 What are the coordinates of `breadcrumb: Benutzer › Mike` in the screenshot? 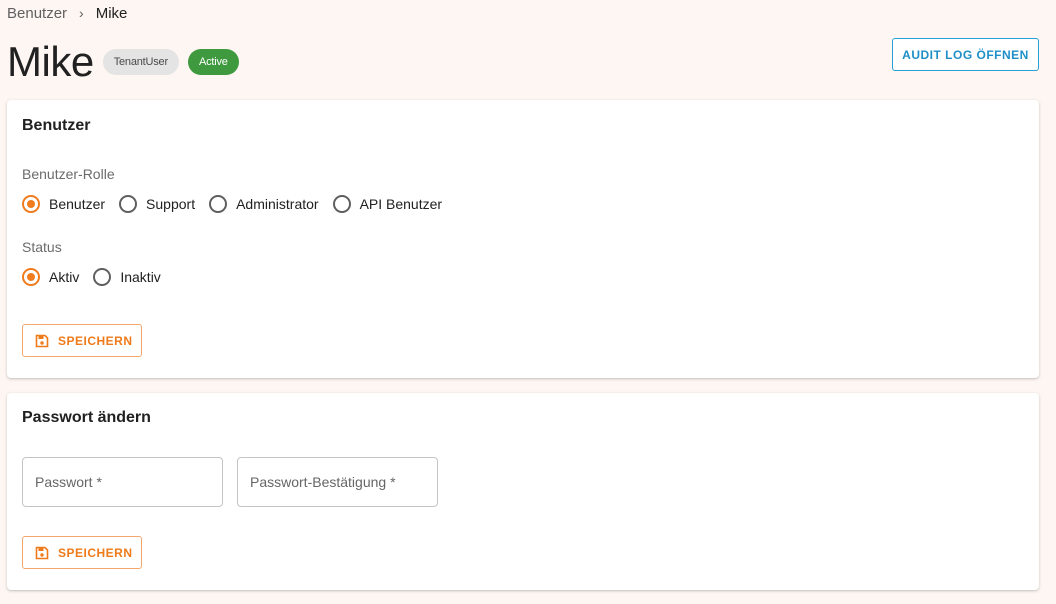 It's located at (67, 13).